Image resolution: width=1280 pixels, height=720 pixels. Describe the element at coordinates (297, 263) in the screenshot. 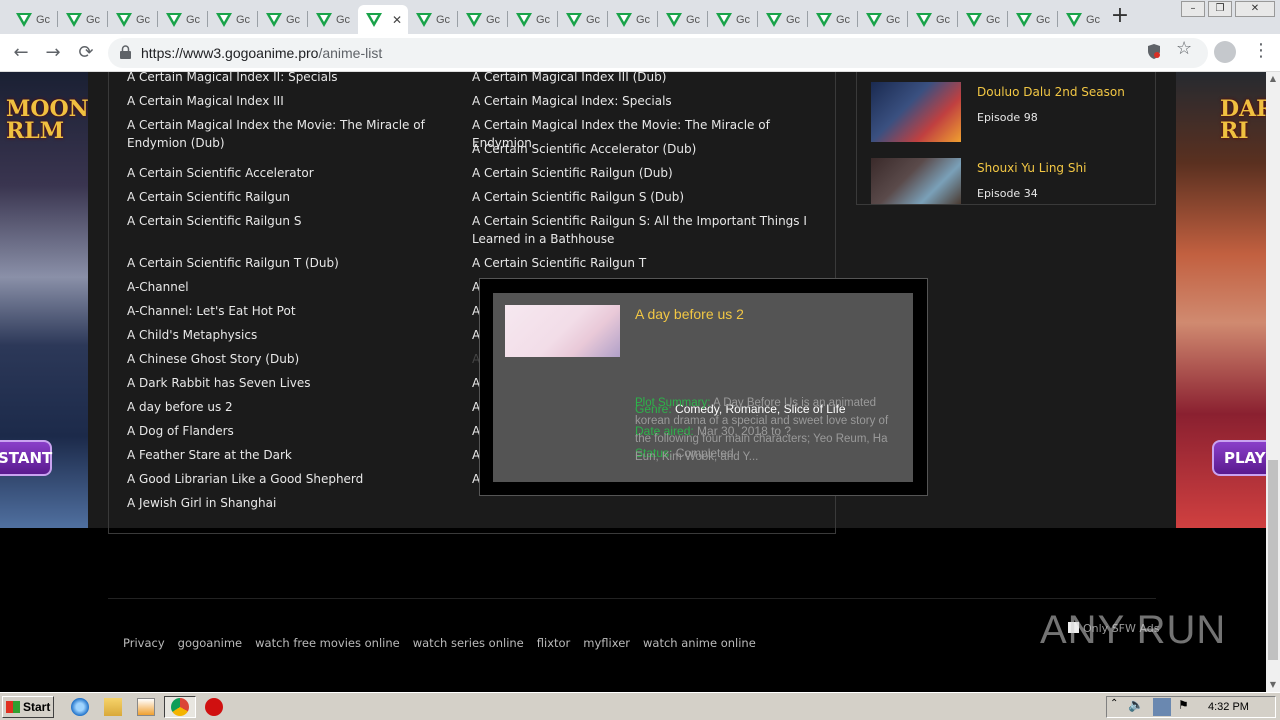

I see `anime-list-item: A Certain Scientific Railgun T (Dub)` at that location.